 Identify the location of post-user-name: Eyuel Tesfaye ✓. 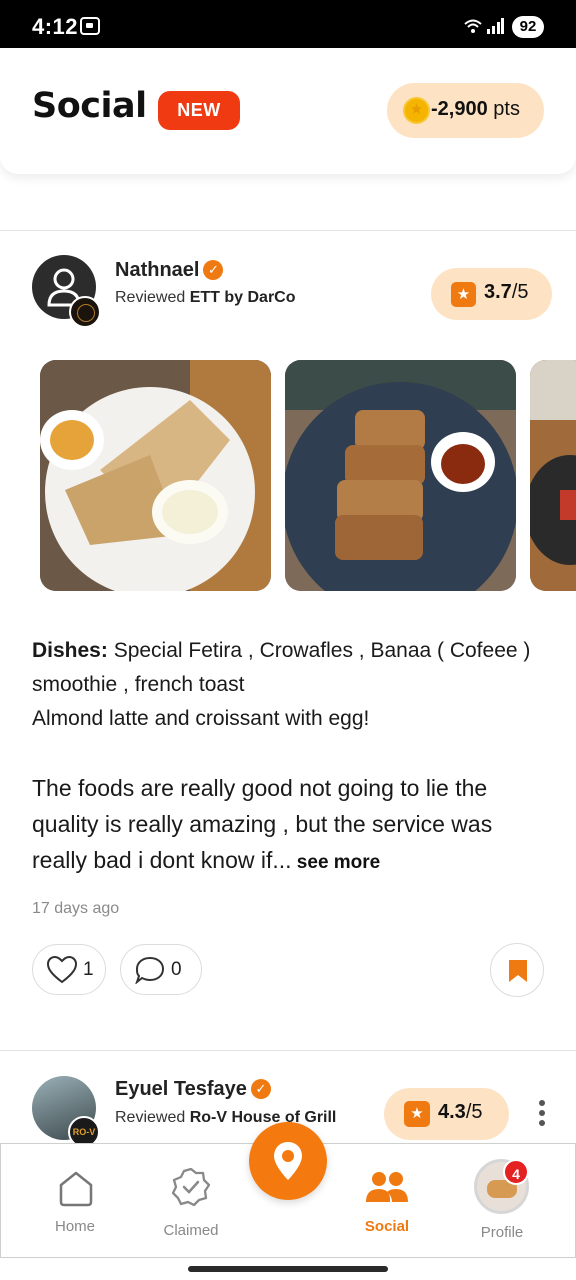
(193, 1089).